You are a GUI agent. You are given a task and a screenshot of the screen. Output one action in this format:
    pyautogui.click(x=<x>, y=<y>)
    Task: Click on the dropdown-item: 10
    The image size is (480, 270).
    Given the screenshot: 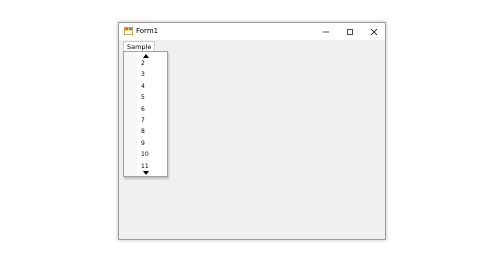 What is the action you would take?
    pyautogui.click(x=145, y=154)
    